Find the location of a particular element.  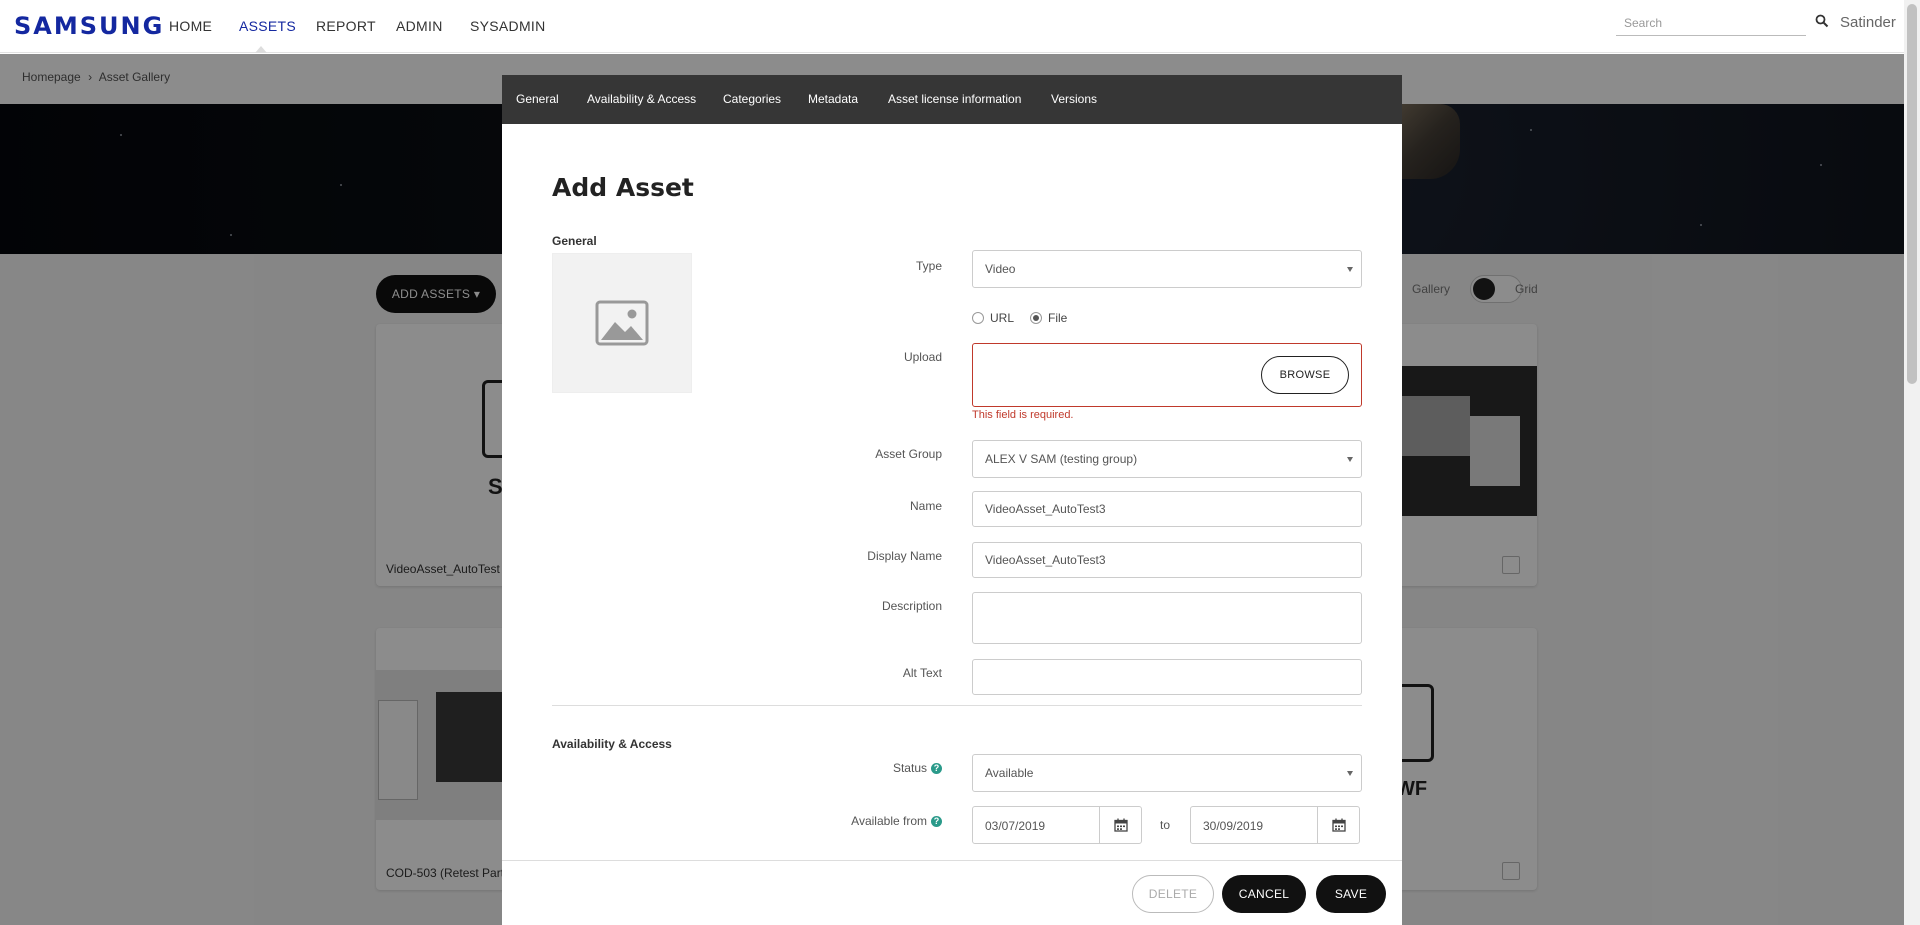

tab-asset-license-information: Asset license information is located at coordinates (954, 99).